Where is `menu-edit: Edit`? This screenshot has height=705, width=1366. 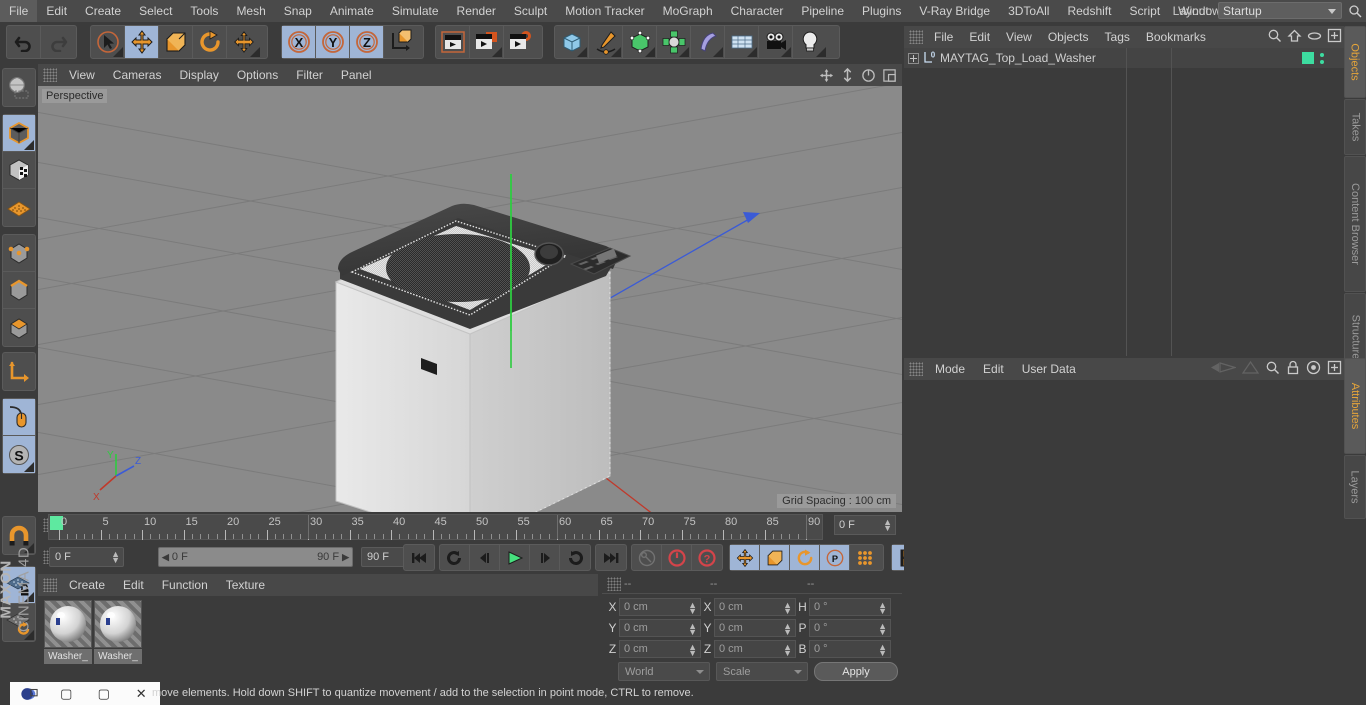
menu-edit: Edit is located at coordinates (56, 11).